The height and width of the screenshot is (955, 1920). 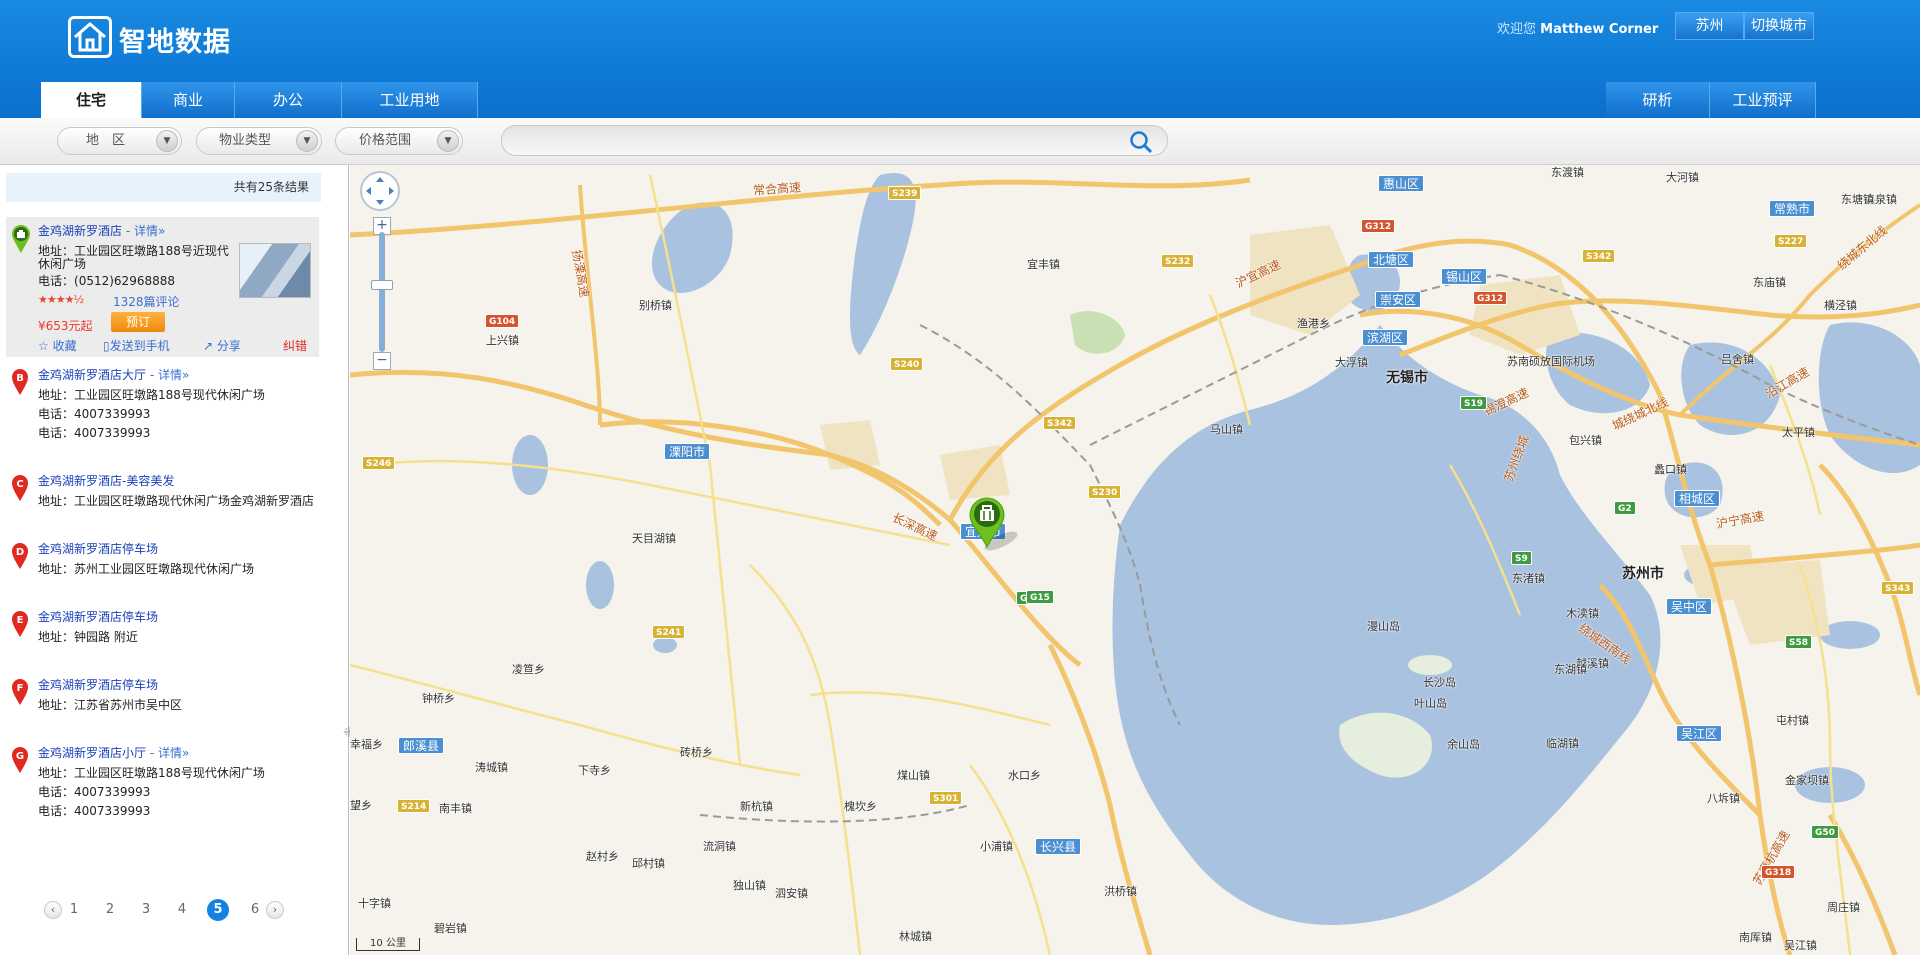 I want to click on road-shield: S342, so click(x=1599, y=256).